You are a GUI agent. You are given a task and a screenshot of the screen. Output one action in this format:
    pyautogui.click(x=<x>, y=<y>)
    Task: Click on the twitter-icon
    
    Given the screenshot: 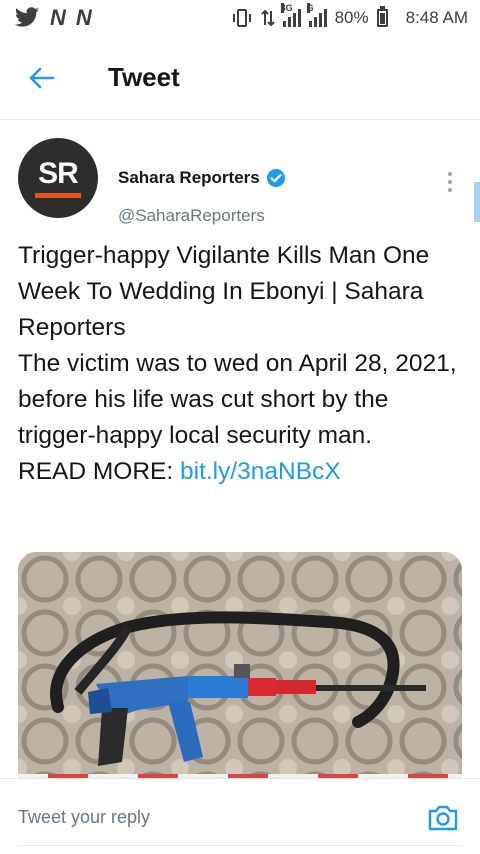 What is the action you would take?
    pyautogui.click(x=26, y=17)
    